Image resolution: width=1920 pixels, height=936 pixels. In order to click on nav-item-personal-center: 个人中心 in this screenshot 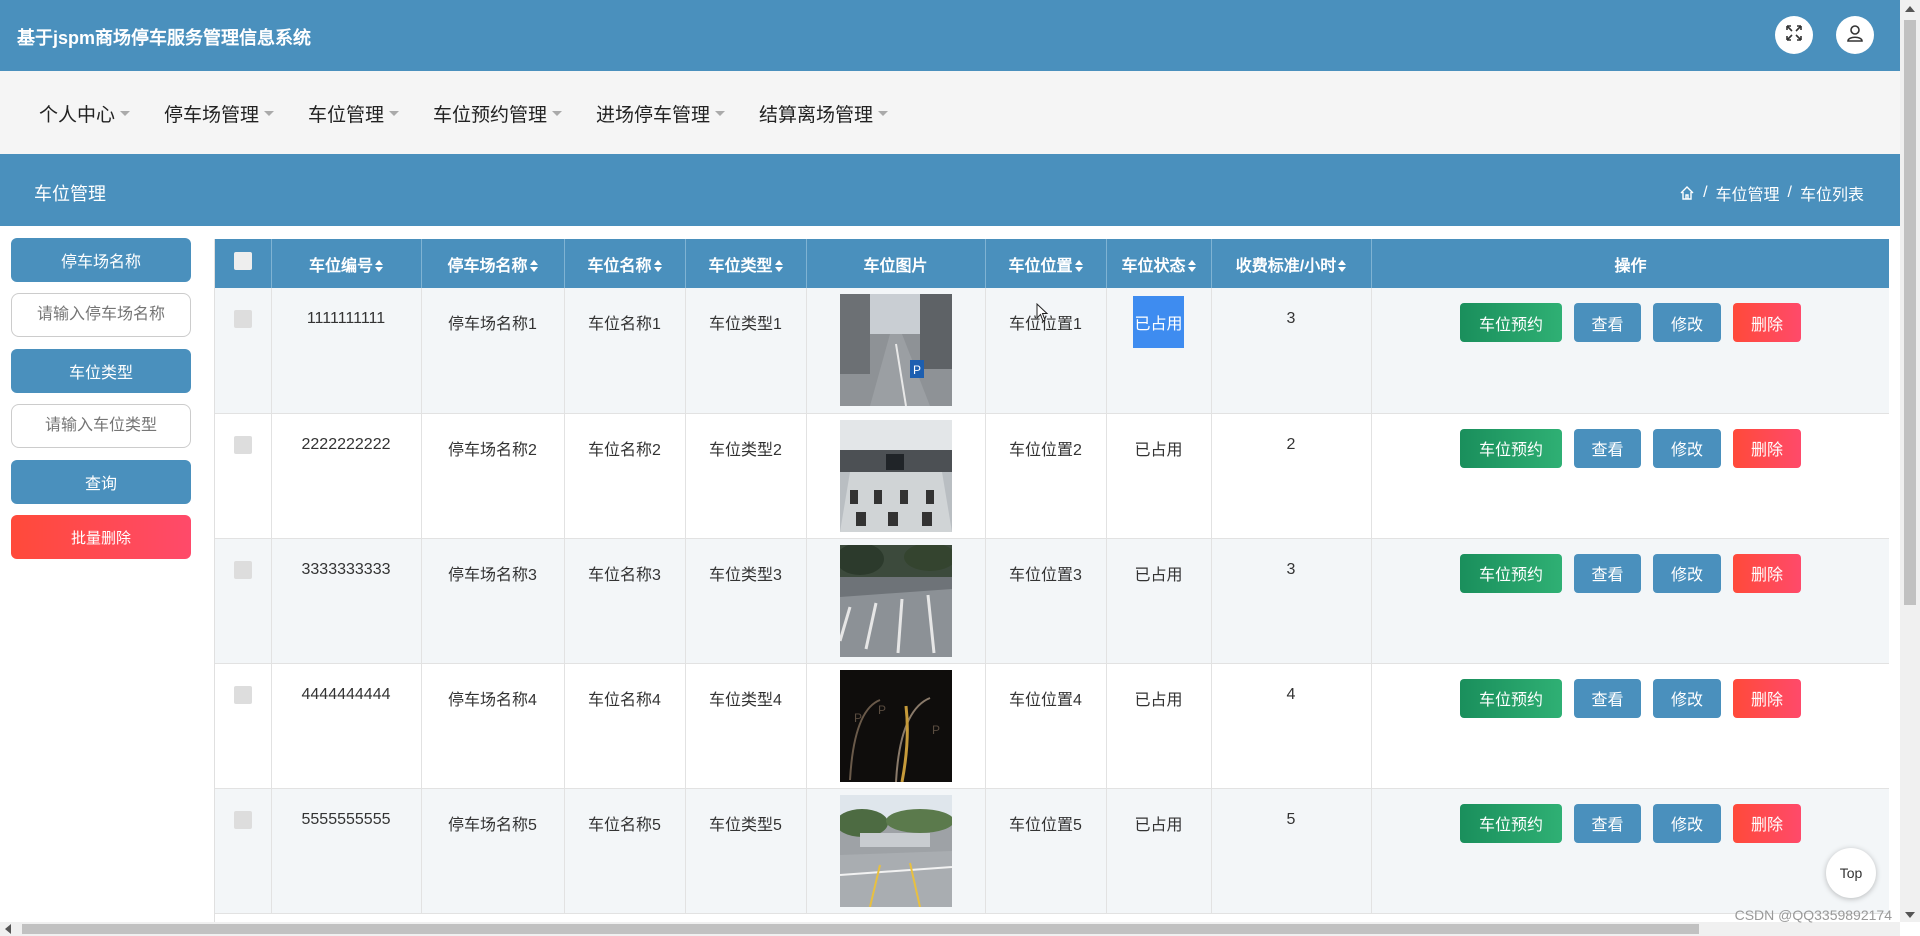, I will do `click(85, 113)`.